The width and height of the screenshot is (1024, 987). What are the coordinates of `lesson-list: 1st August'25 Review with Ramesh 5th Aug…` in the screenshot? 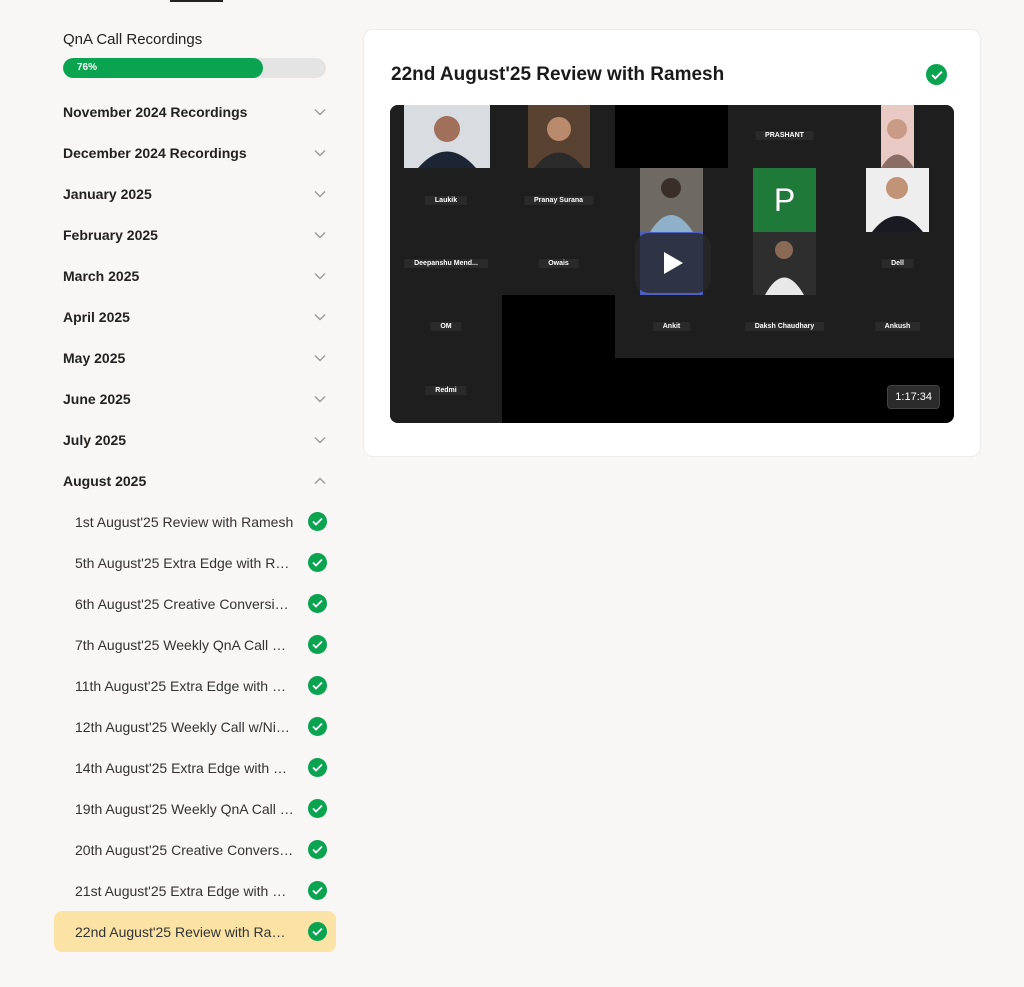 It's located at (195, 726).